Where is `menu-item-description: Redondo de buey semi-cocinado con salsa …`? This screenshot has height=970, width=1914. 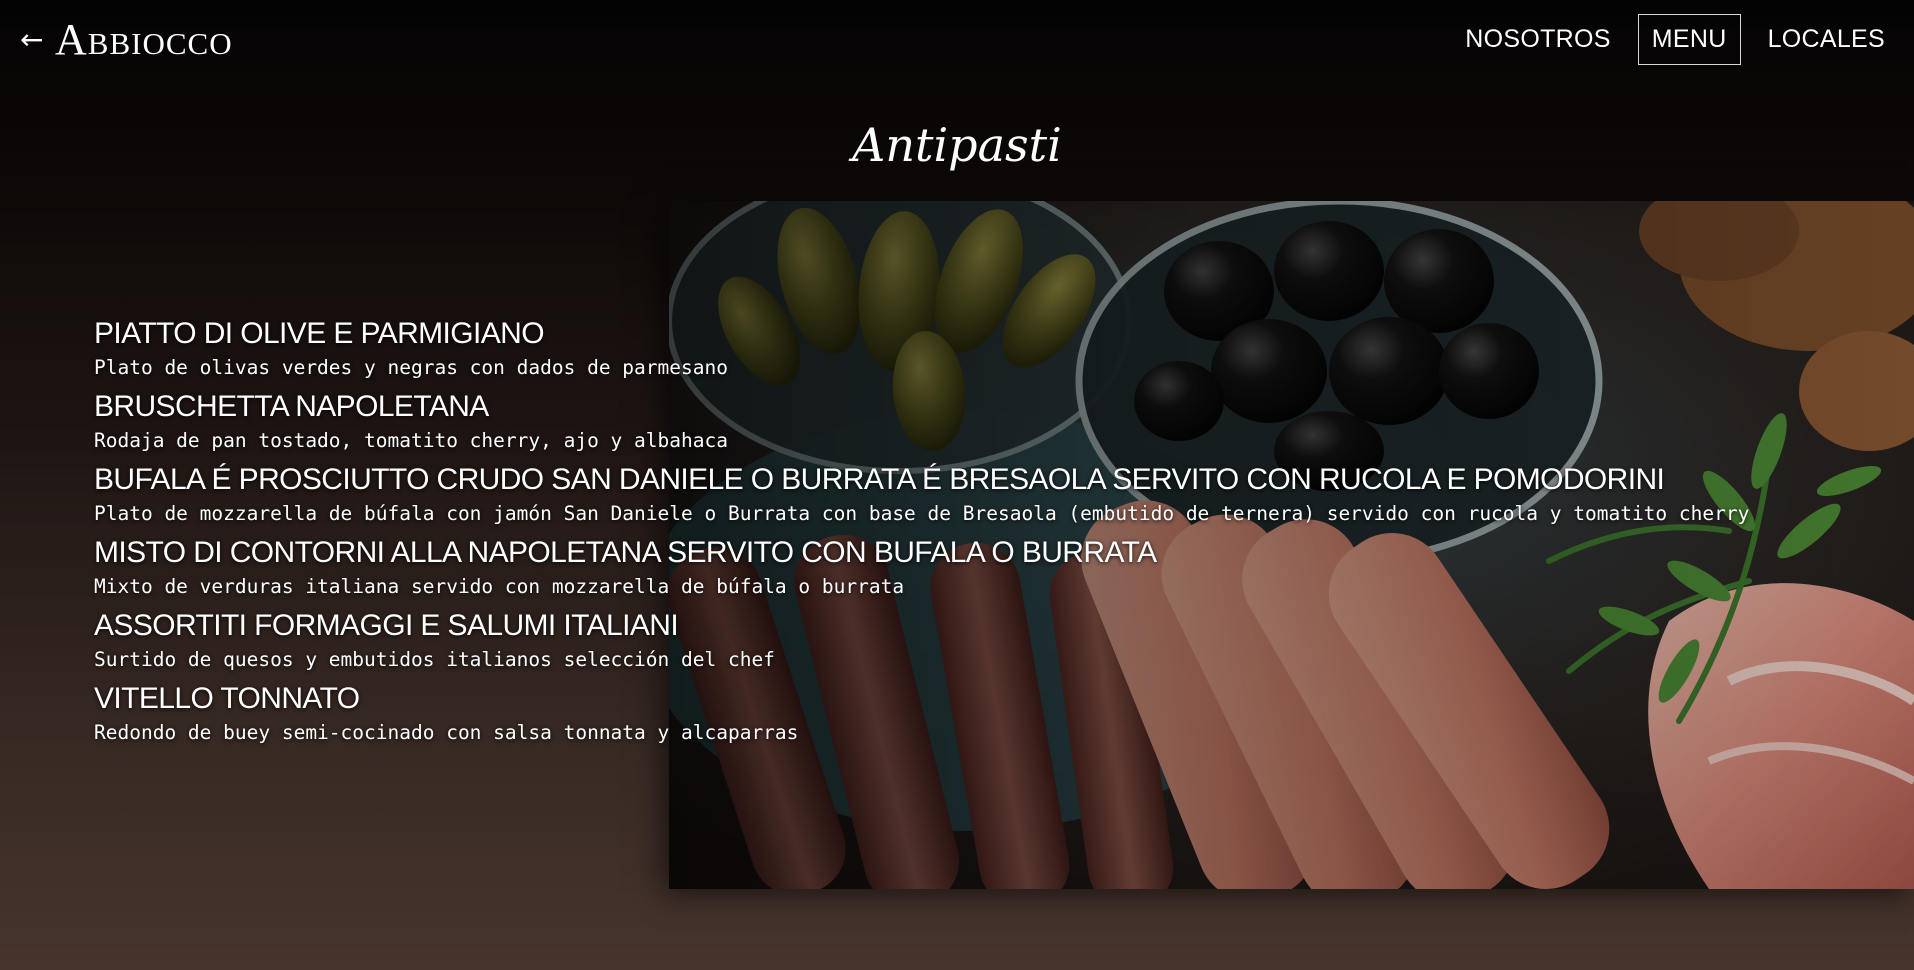
menu-item-description: Redondo de buey semi-cocinado con salsa … is located at coordinates (446, 732).